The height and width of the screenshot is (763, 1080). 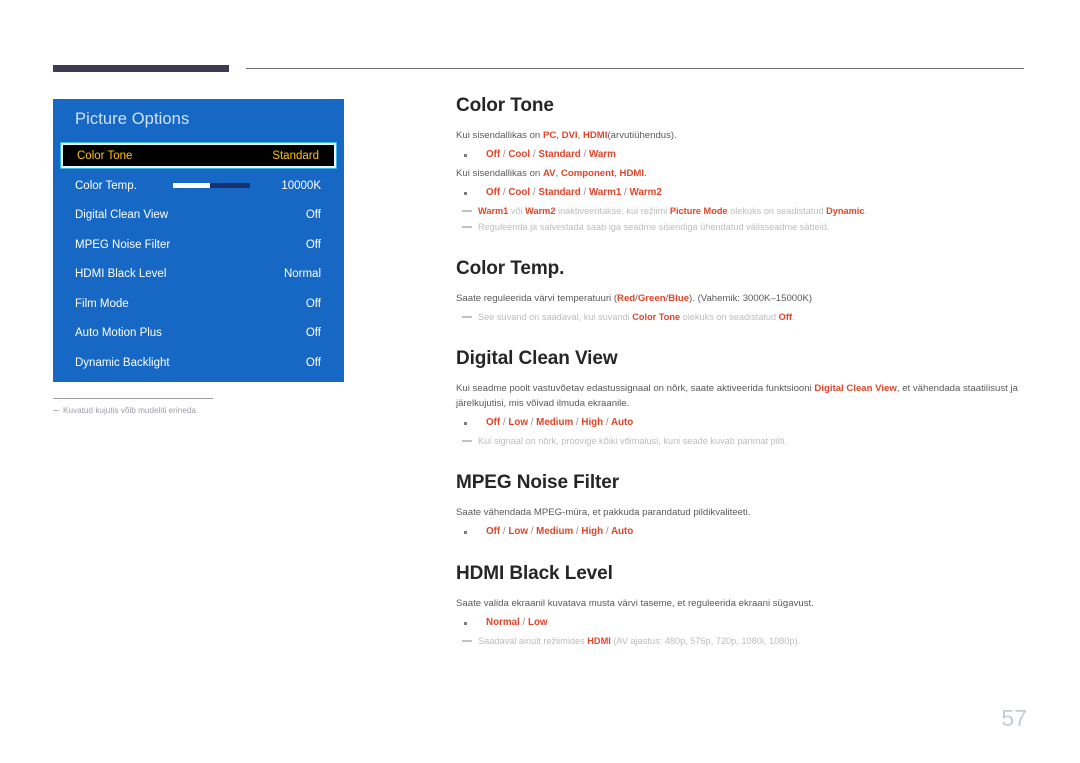 I want to click on osd-row-value: 10000K, so click(x=301, y=185).